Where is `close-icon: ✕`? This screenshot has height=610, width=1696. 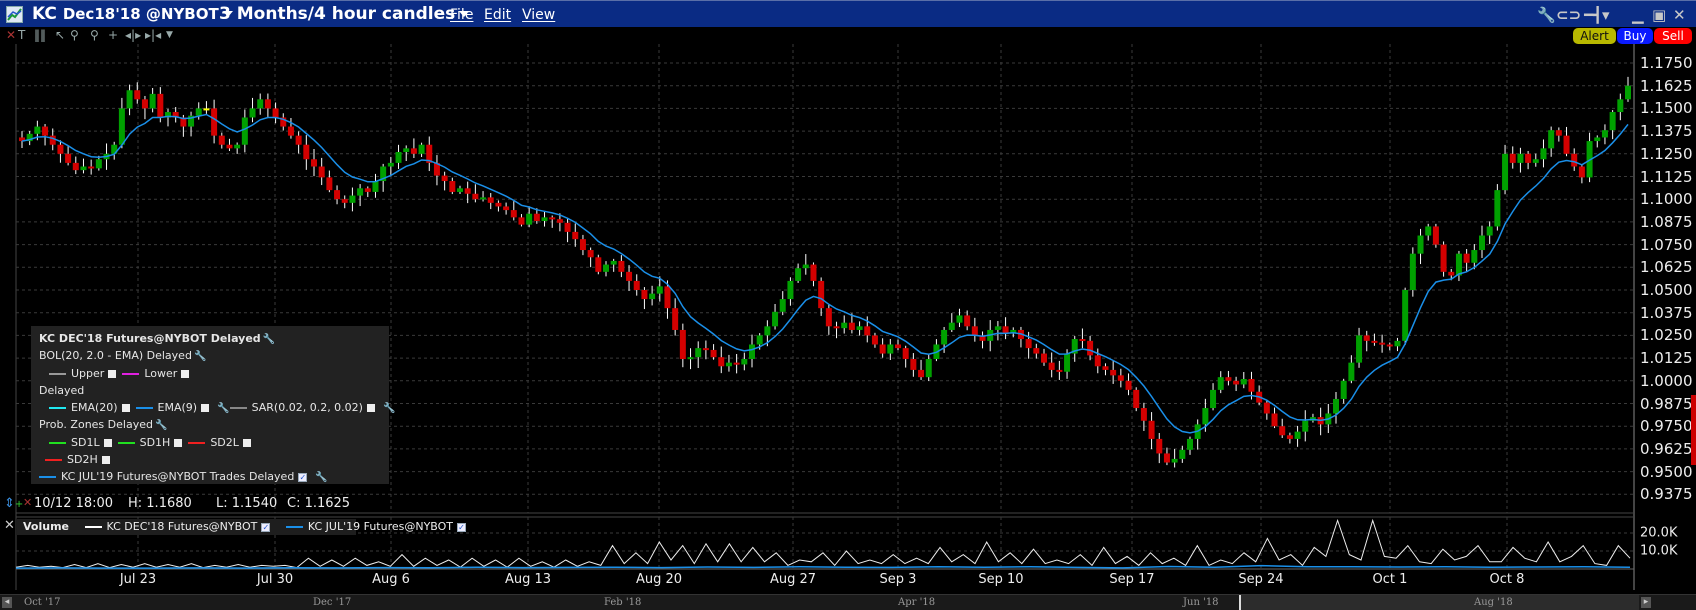
close-icon: ✕ is located at coordinates (1679, 15).